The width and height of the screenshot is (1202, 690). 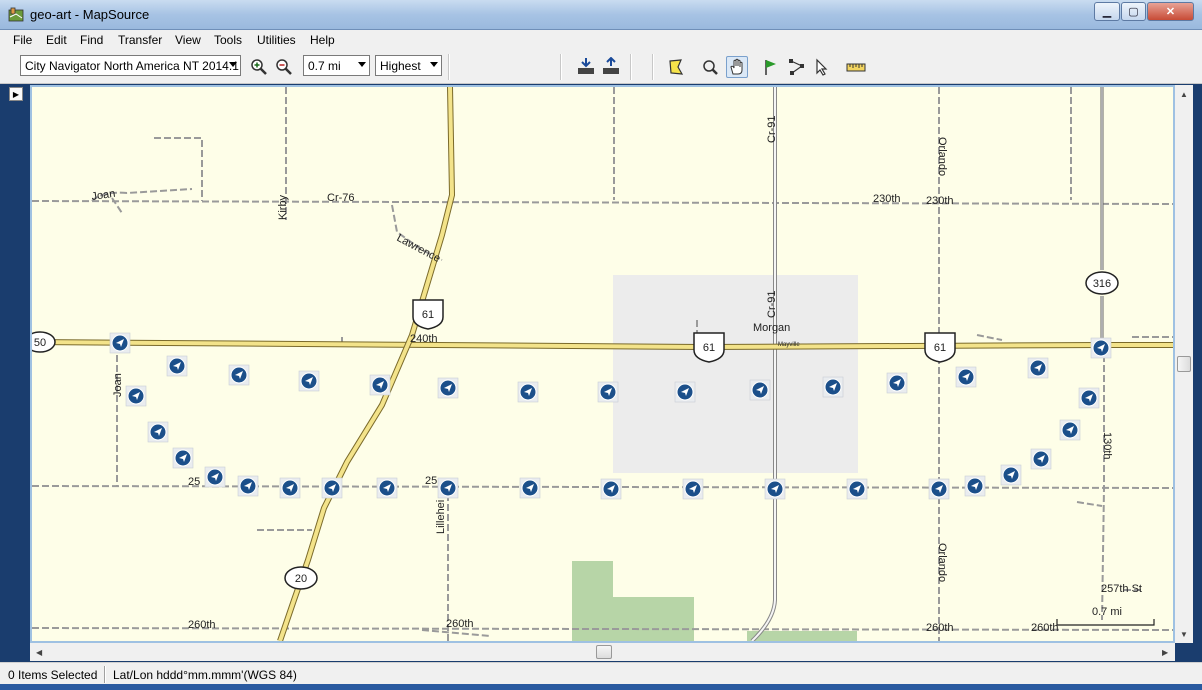 I want to click on cursor-arrow-icon, so click(x=822, y=67).